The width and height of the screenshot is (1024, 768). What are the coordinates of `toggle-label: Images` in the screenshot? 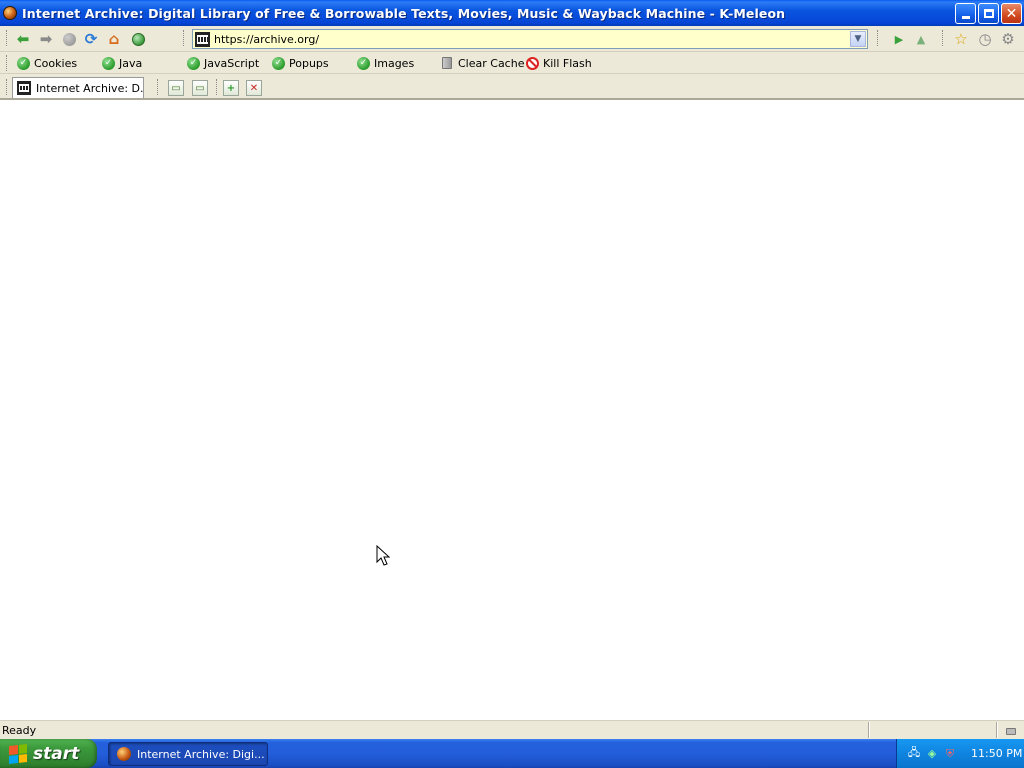 It's located at (394, 63).